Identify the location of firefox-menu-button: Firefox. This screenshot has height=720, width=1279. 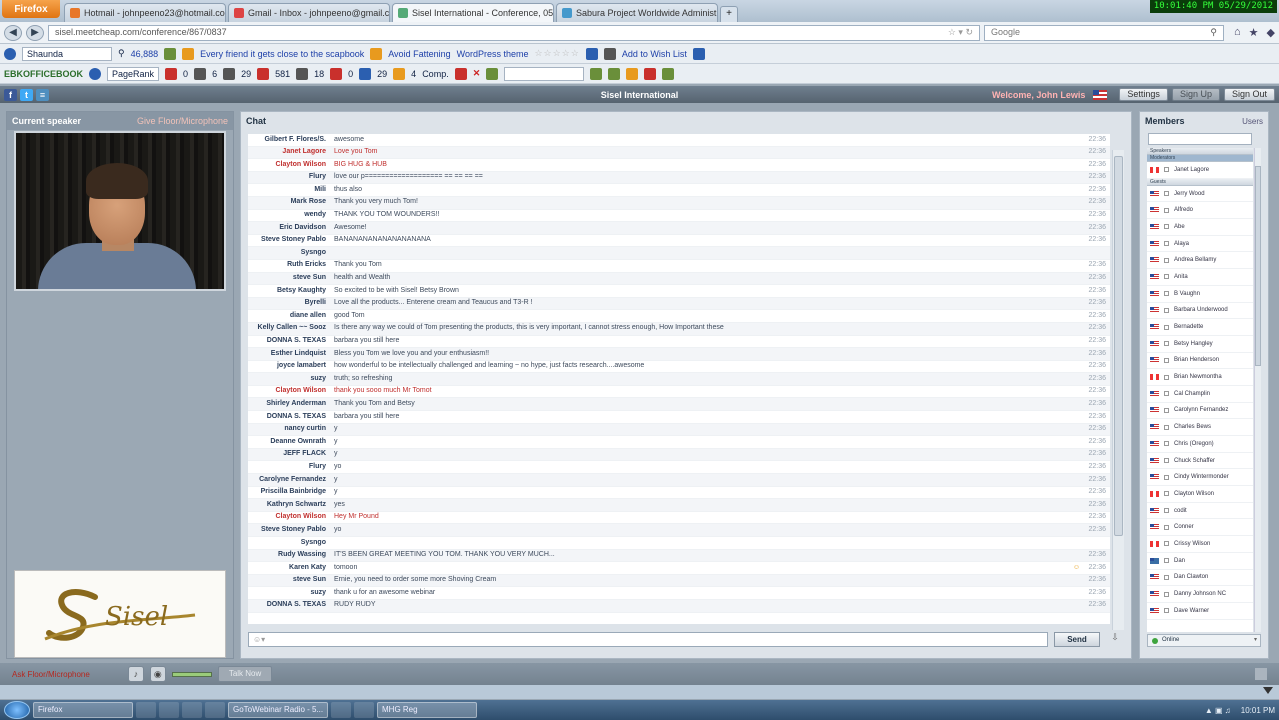
(31, 9).